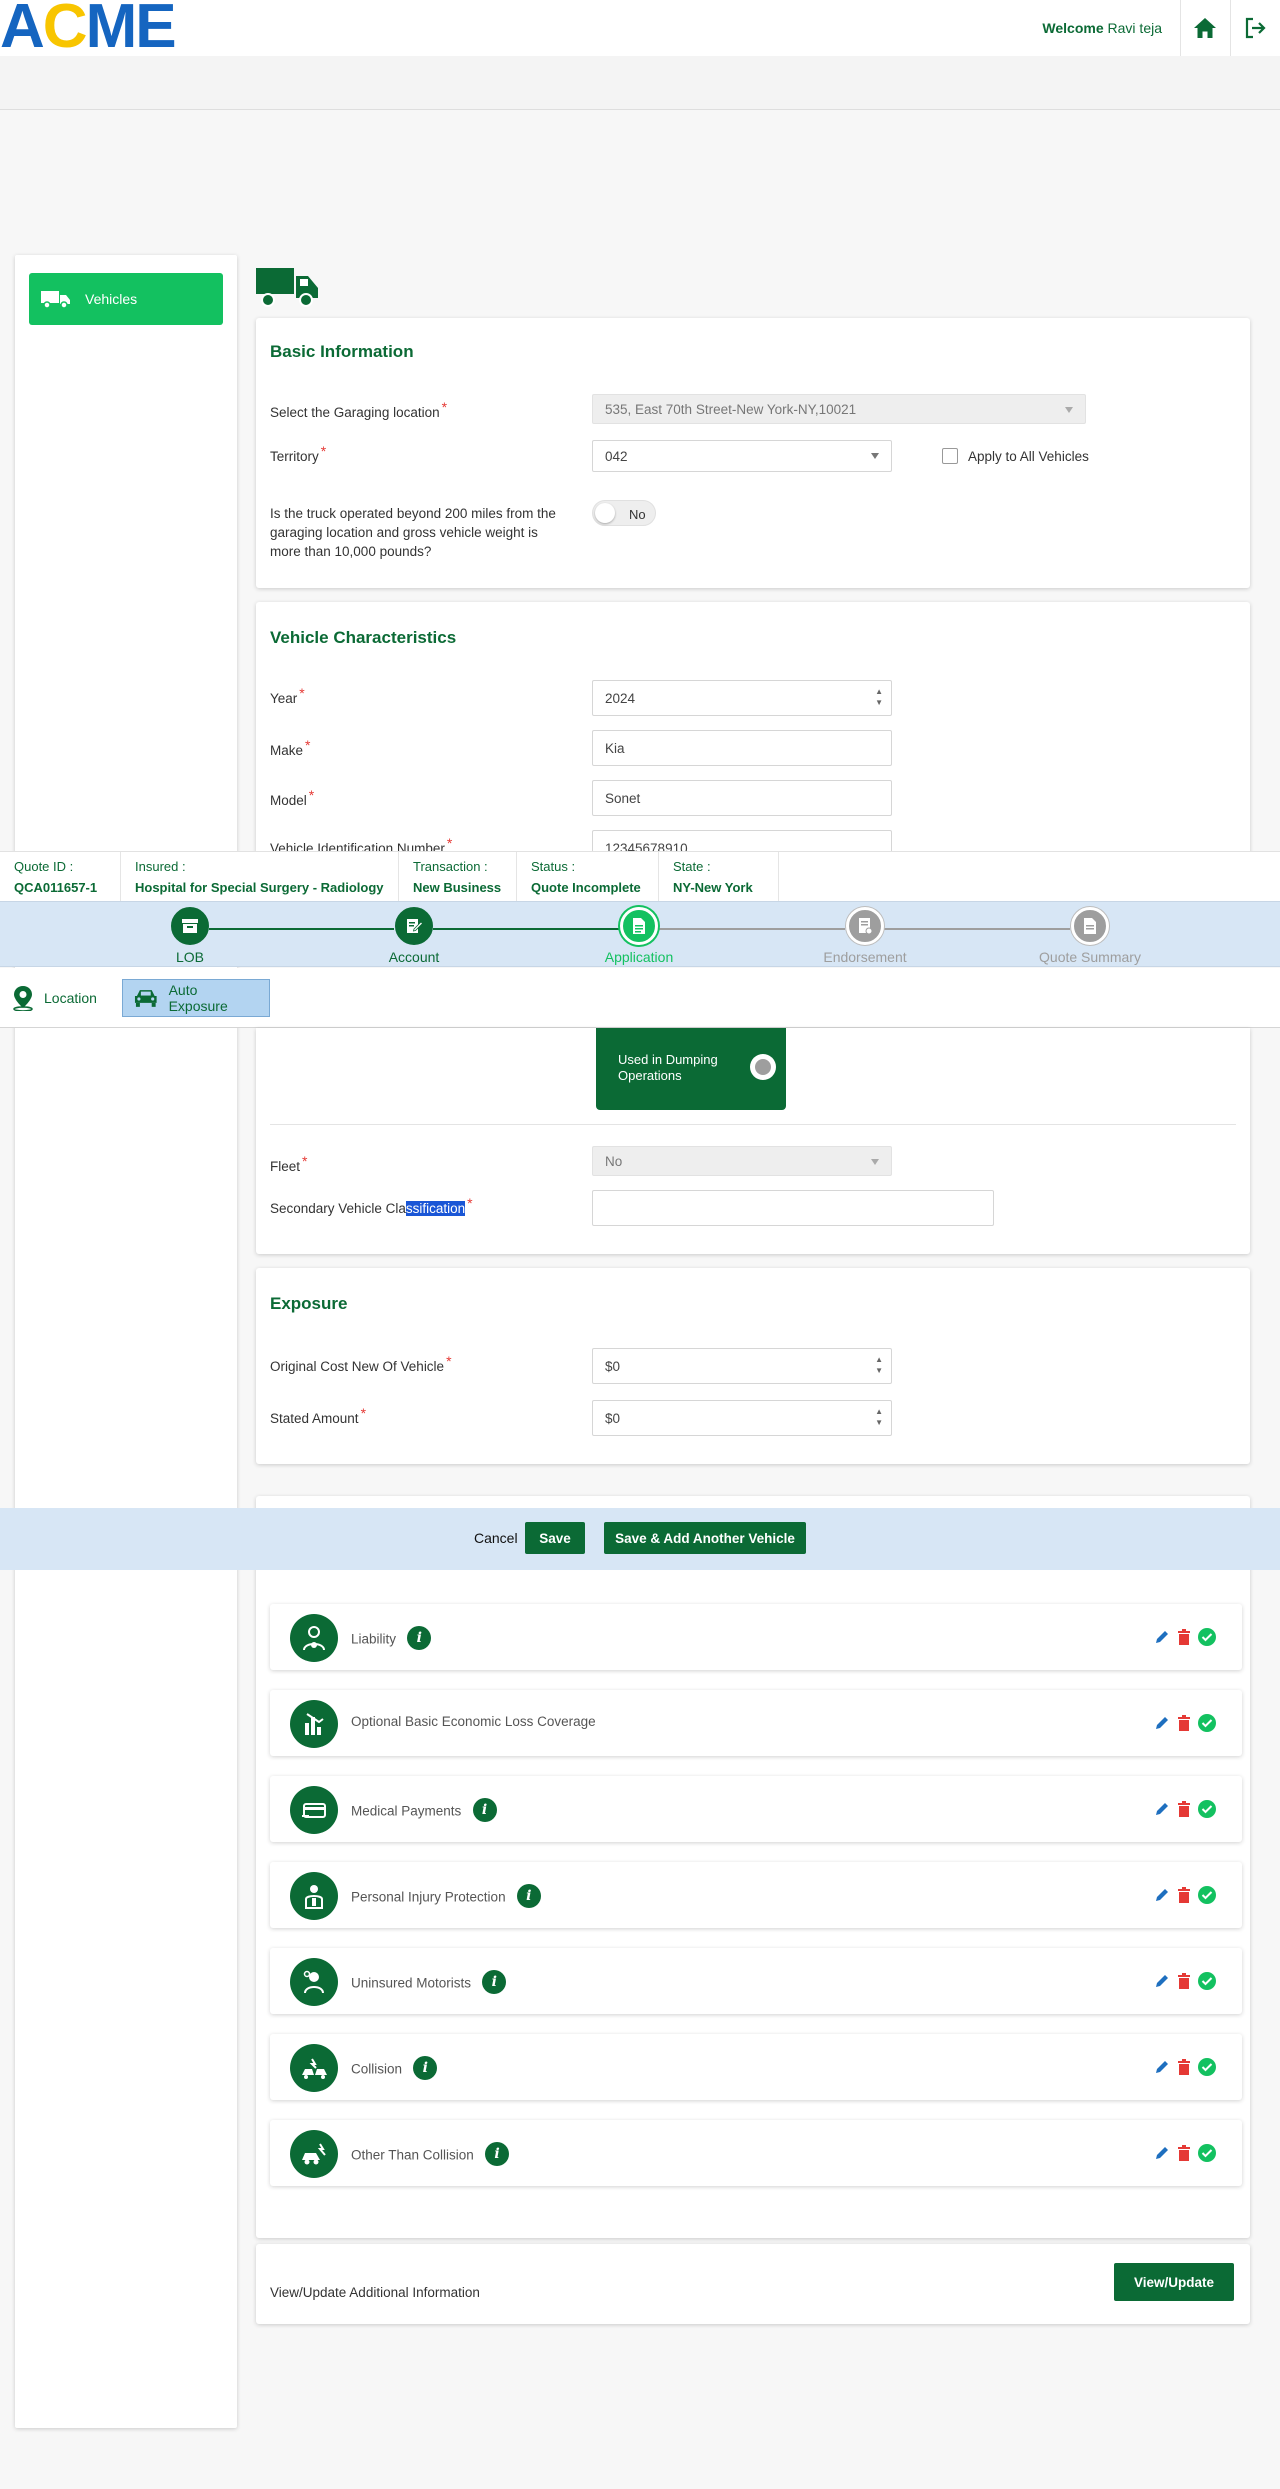 Image resolution: width=1280 pixels, height=2489 pixels. I want to click on sidebar-item-vehicles: Vehicles, so click(126, 299).